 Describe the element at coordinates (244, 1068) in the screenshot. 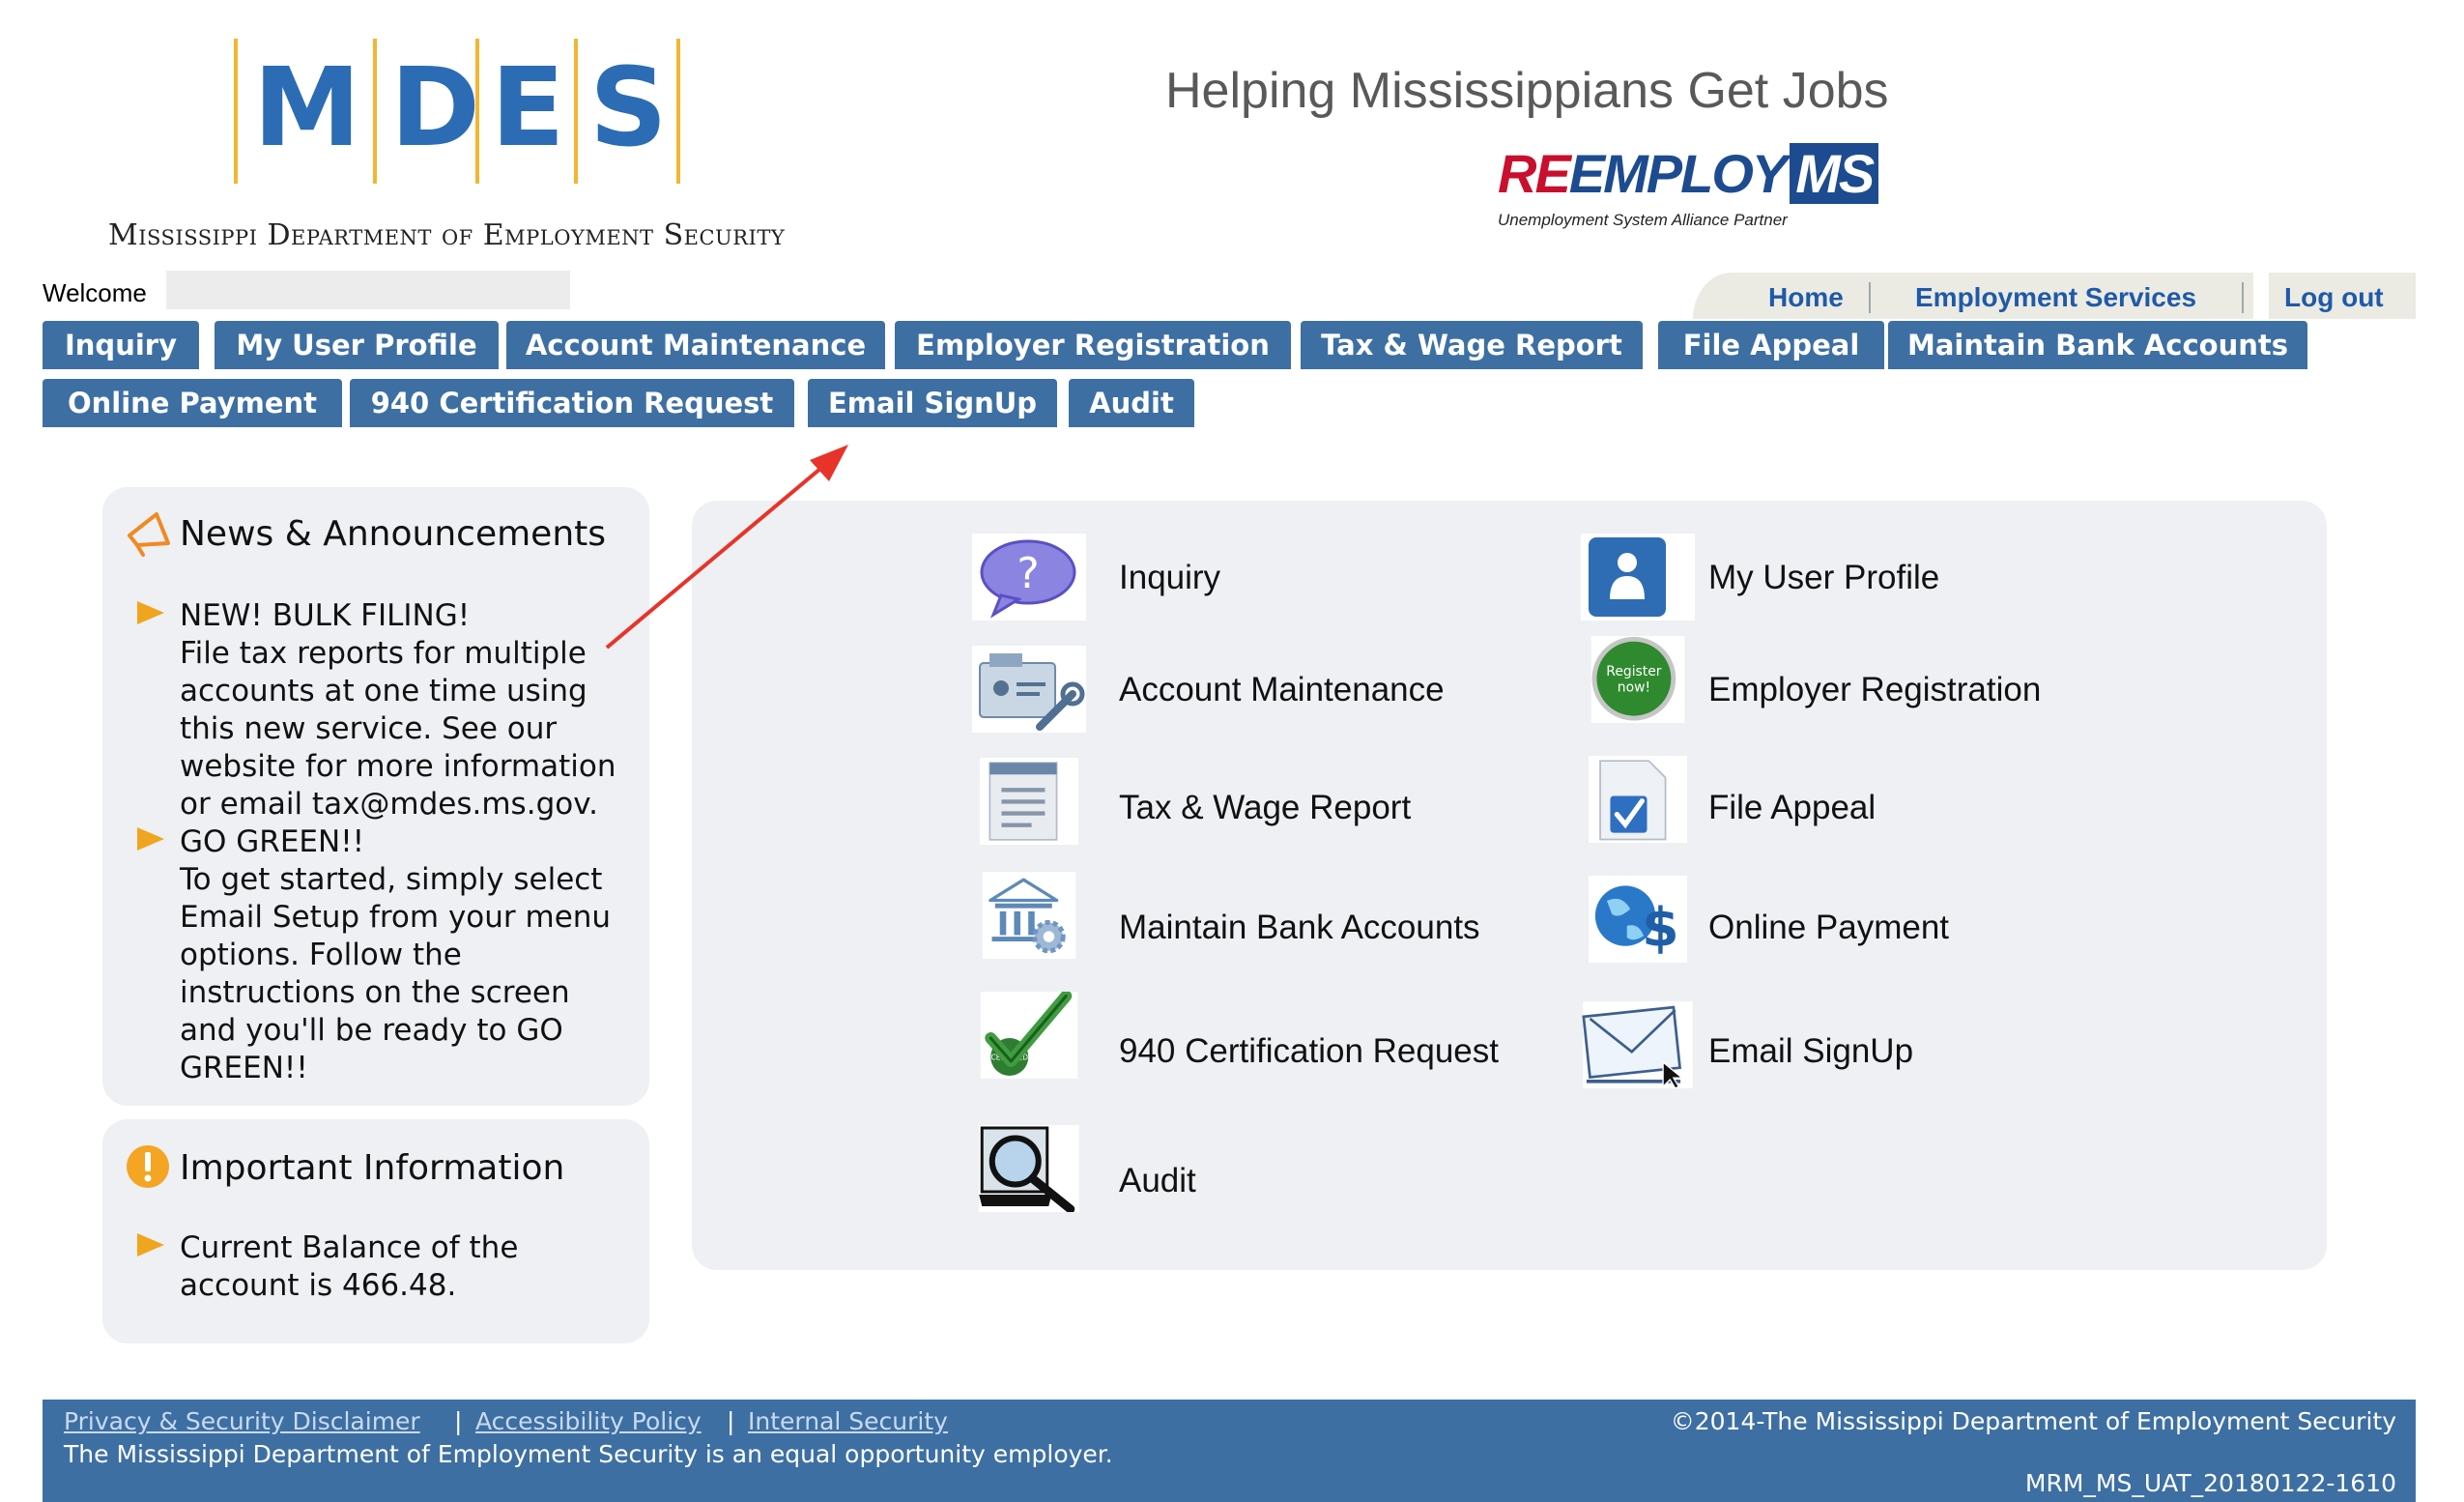

I see `news-line: GREEN!!` at that location.